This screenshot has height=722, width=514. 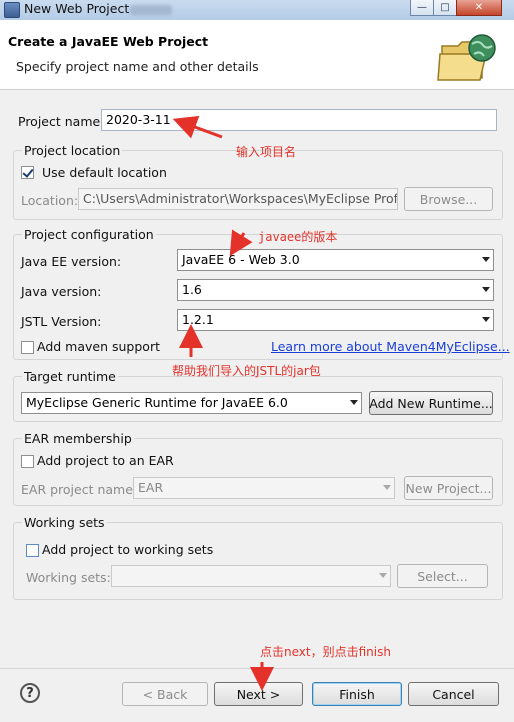 I want to click on arrow-to-javaee-version, so click(x=241, y=243).